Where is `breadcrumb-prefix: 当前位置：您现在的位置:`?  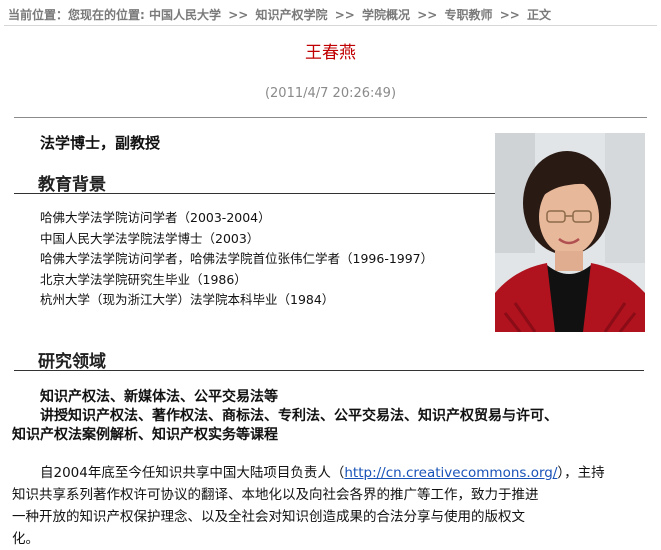 breadcrumb-prefix: 当前位置：您现在的位置: is located at coordinates (76, 15).